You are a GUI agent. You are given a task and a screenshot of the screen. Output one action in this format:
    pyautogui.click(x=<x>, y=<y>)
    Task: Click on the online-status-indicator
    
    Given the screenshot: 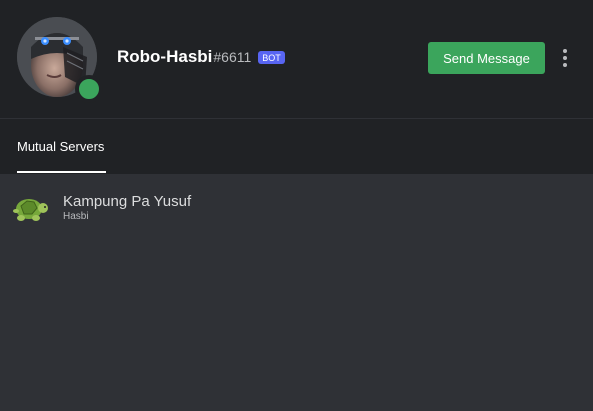 What is the action you would take?
    pyautogui.click(x=89, y=89)
    